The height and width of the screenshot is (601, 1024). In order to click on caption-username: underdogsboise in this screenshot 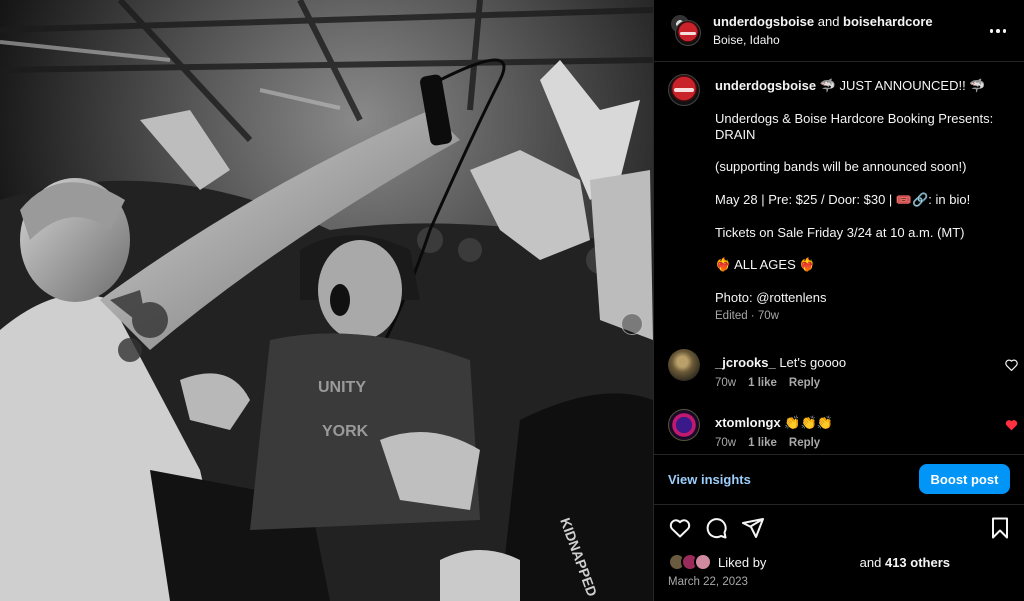, I will do `click(765, 85)`.